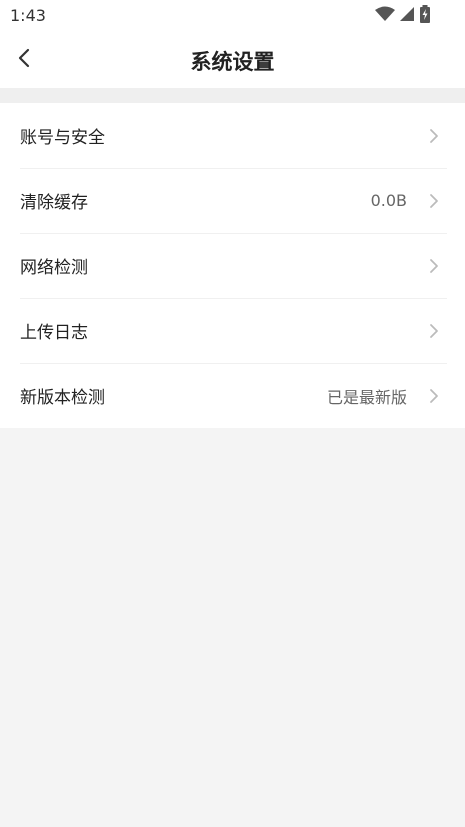 This screenshot has height=827, width=465. What do you see at coordinates (425, 16) in the screenshot?
I see `battery-charging-icon` at bounding box center [425, 16].